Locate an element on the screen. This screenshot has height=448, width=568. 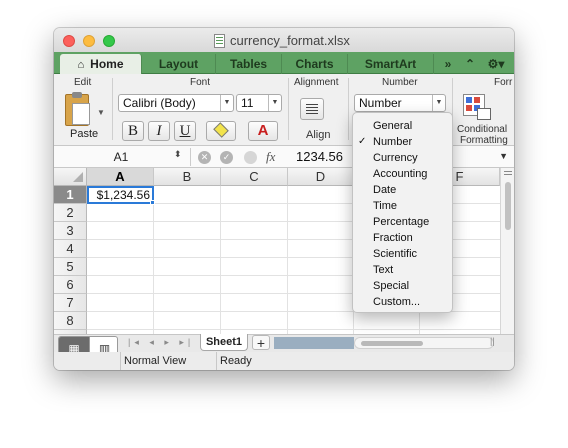
menu-item-special: Special is located at coordinates (402, 286).